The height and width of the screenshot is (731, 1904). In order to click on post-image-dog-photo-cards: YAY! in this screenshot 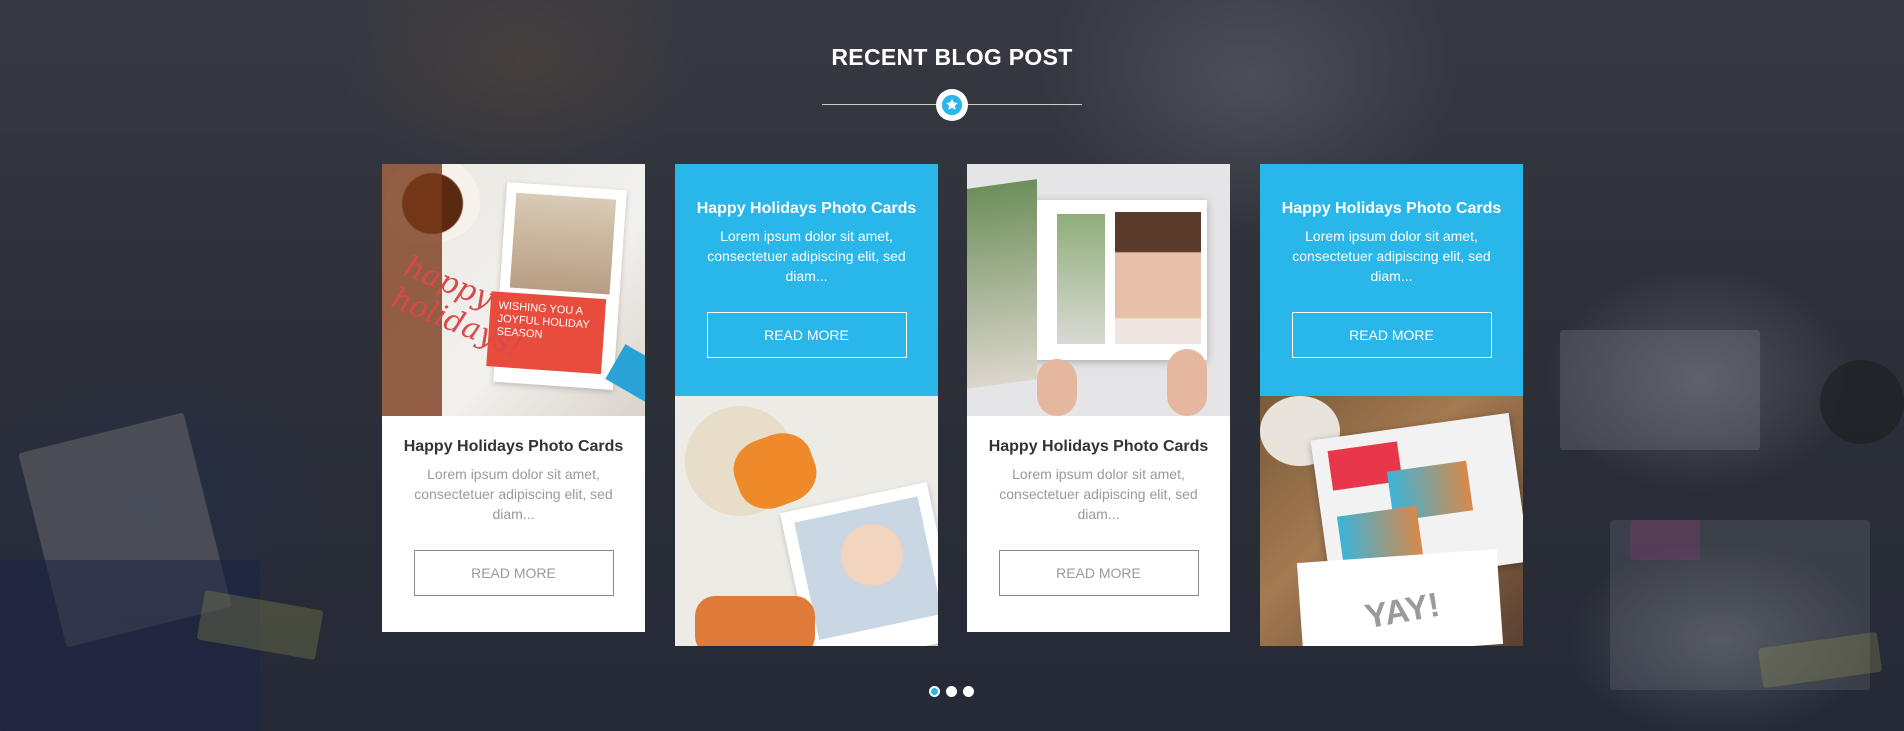, I will do `click(1391, 521)`.